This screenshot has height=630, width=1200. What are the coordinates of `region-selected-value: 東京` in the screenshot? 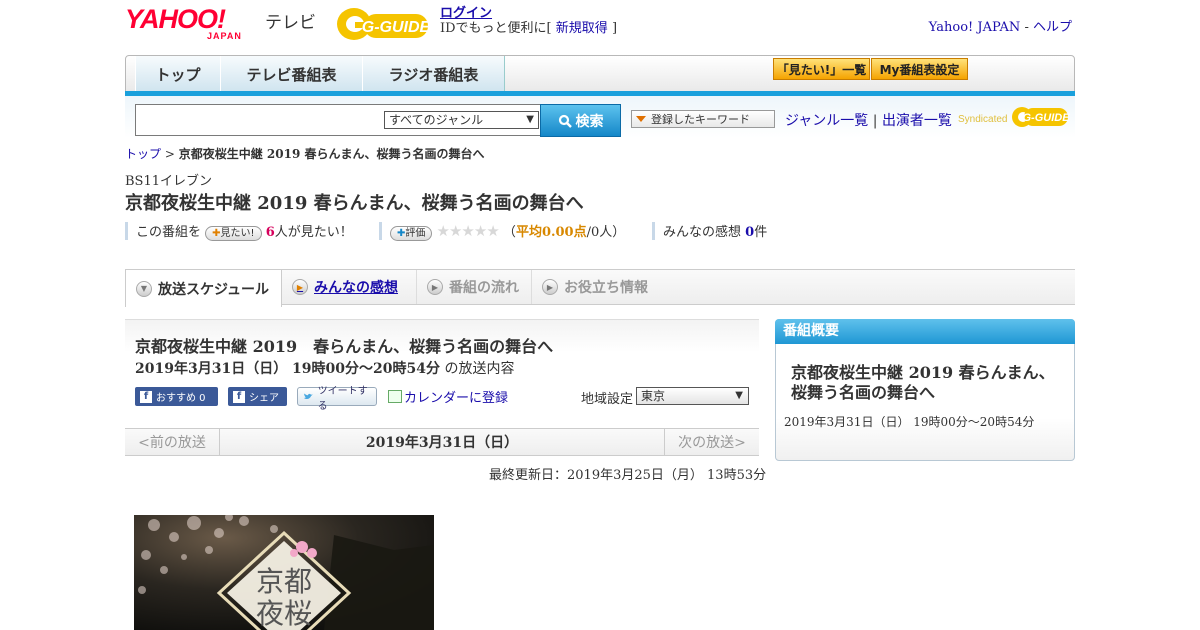 It's located at (653, 396).